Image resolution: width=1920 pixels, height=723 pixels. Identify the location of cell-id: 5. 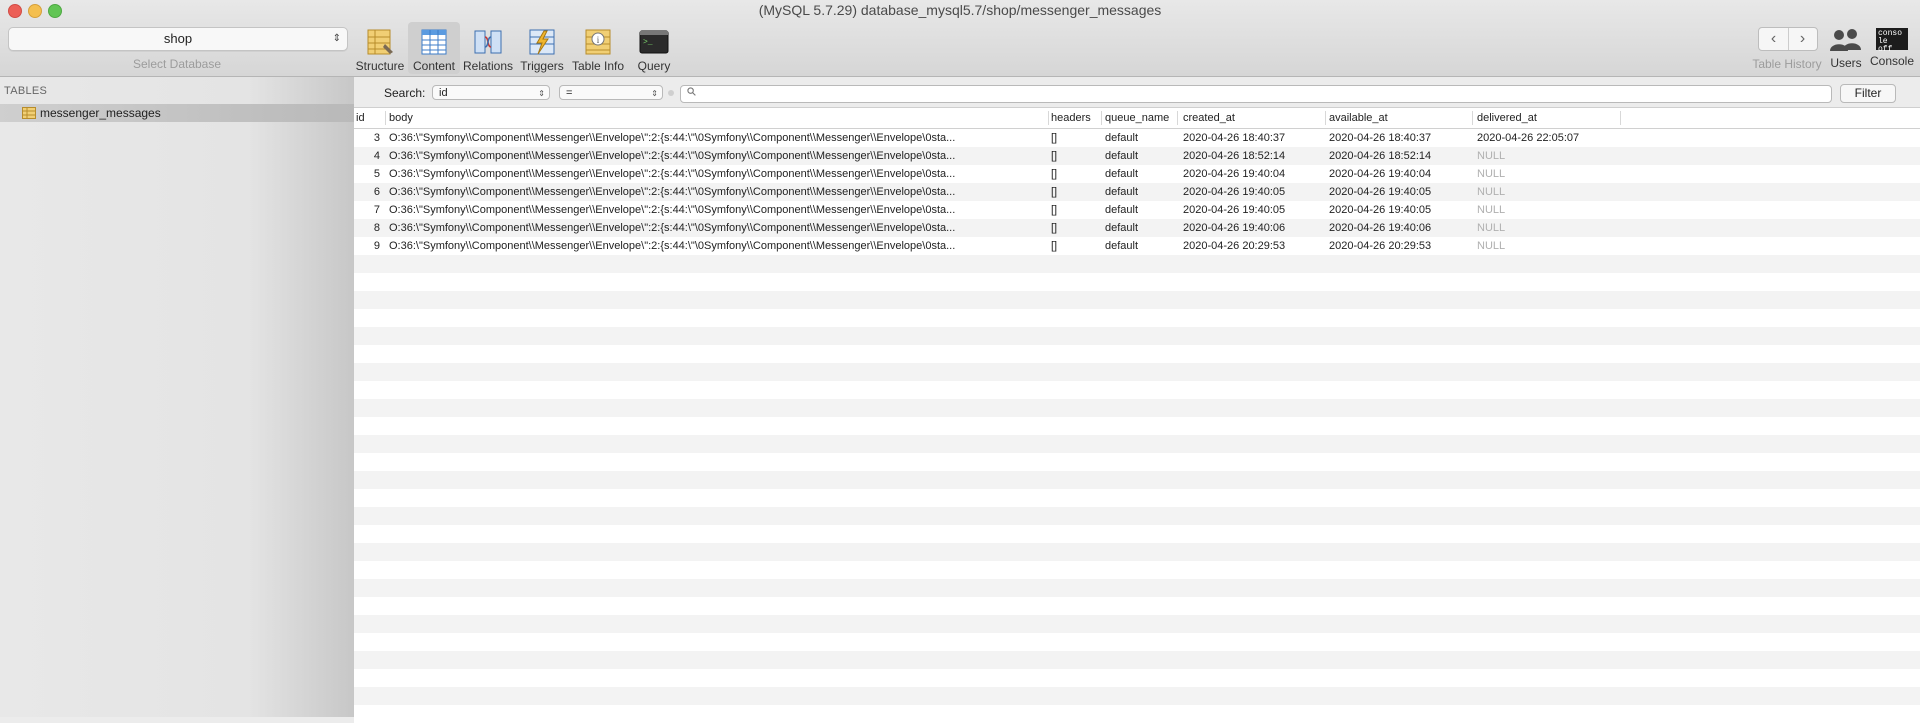
(368, 174).